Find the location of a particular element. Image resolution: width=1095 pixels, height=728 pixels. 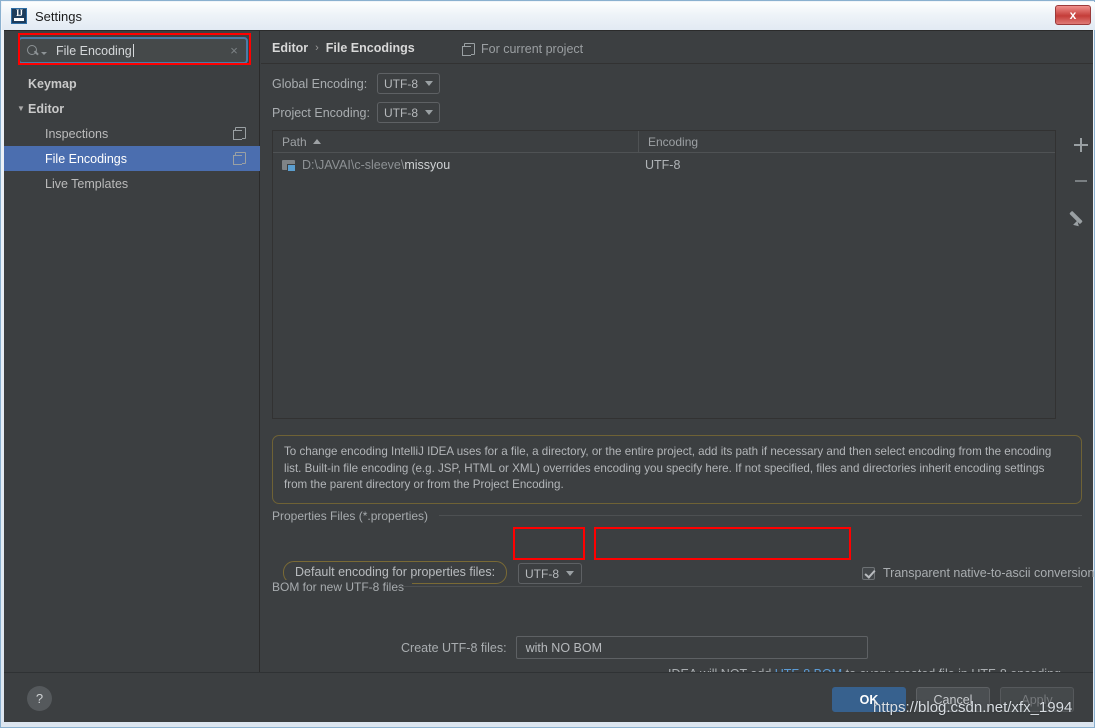

edit-icon is located at coordinates (1081, 217).